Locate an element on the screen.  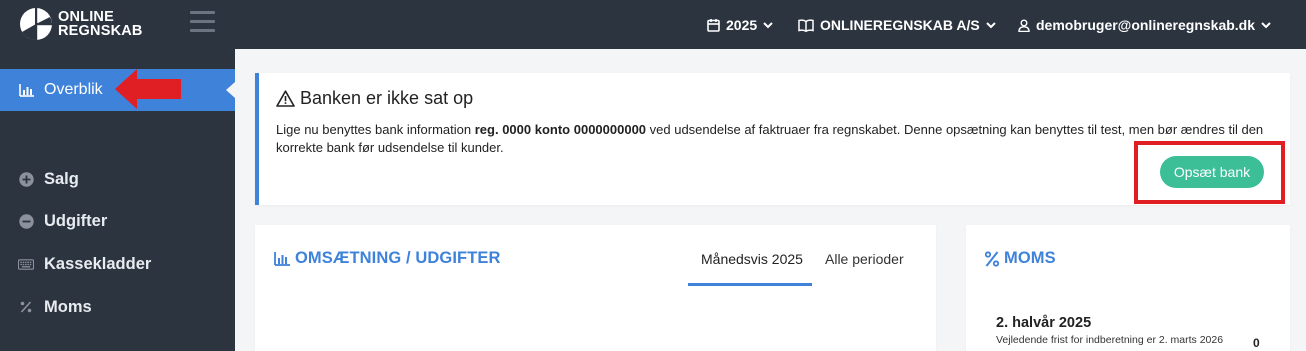
active-pointer is located at coordinates (230, 90).